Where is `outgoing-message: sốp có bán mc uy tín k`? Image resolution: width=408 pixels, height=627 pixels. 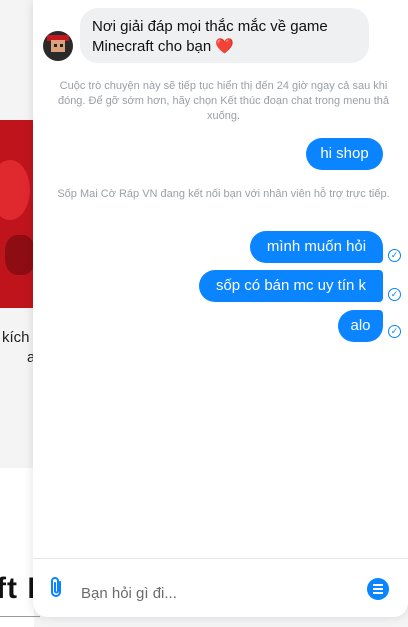
outgoing-message: sốp có bán mc uy tín k is located at coordinates (291, 286).